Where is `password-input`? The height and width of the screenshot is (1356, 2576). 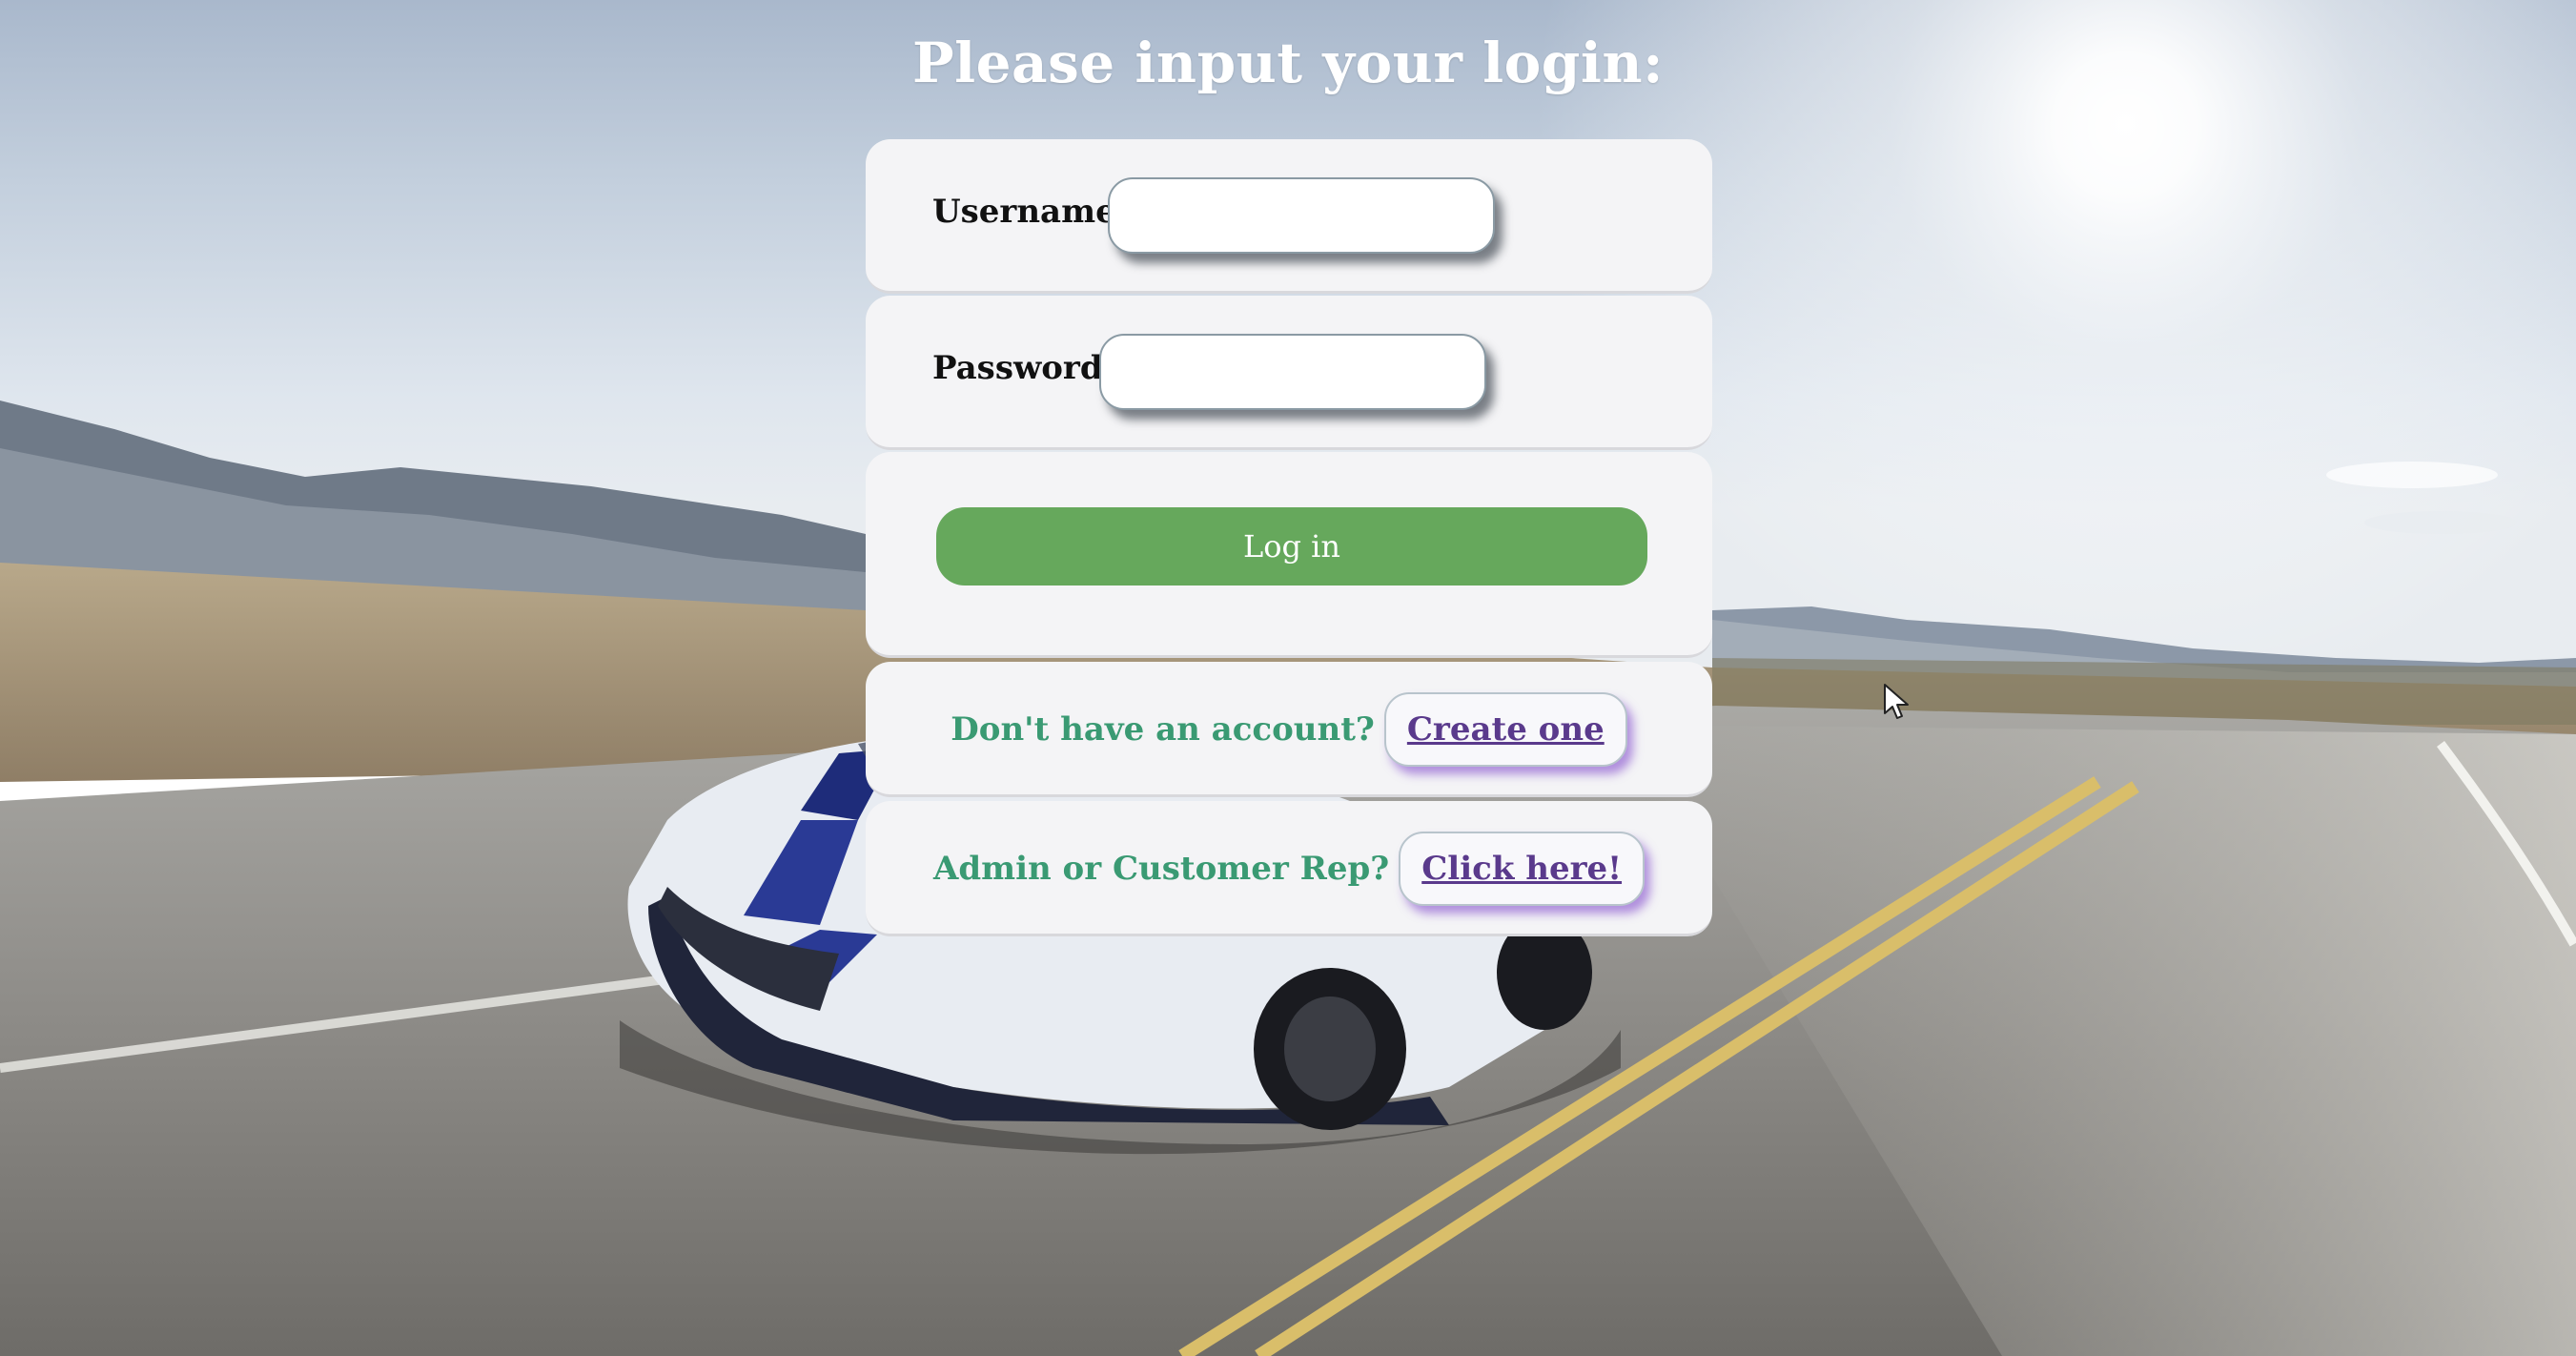 password-input is located at coordinates (1292, 372).